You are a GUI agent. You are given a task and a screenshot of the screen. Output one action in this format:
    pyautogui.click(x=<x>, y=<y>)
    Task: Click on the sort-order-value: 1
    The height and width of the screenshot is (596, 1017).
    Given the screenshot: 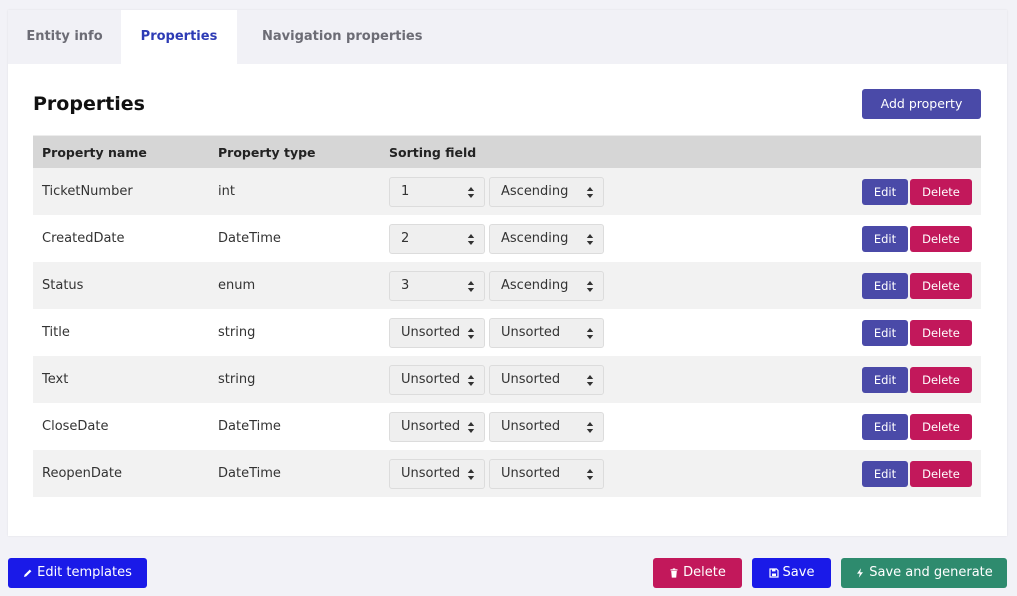 What is the action you would take?
    pyautogui.click(x=405, y=191)
    